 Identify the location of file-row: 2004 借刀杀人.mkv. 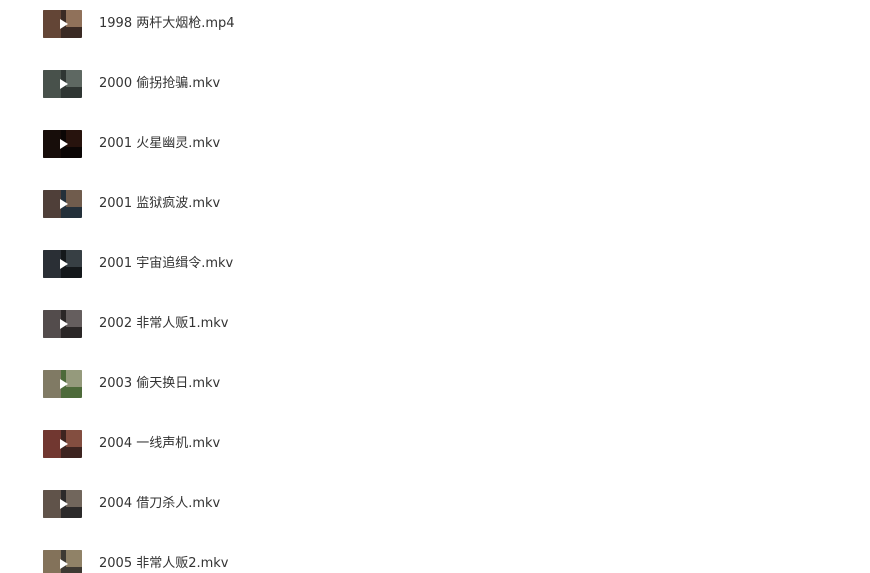
(200, 502).